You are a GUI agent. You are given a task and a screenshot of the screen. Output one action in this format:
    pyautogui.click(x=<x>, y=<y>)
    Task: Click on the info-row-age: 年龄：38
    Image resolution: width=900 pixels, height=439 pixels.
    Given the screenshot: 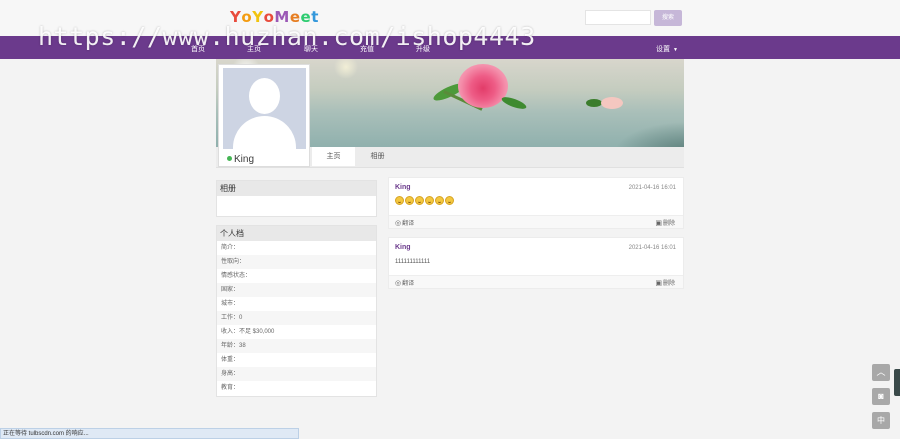 What is the action you would take?
    pyautogui.click(x=296, y=346)
    